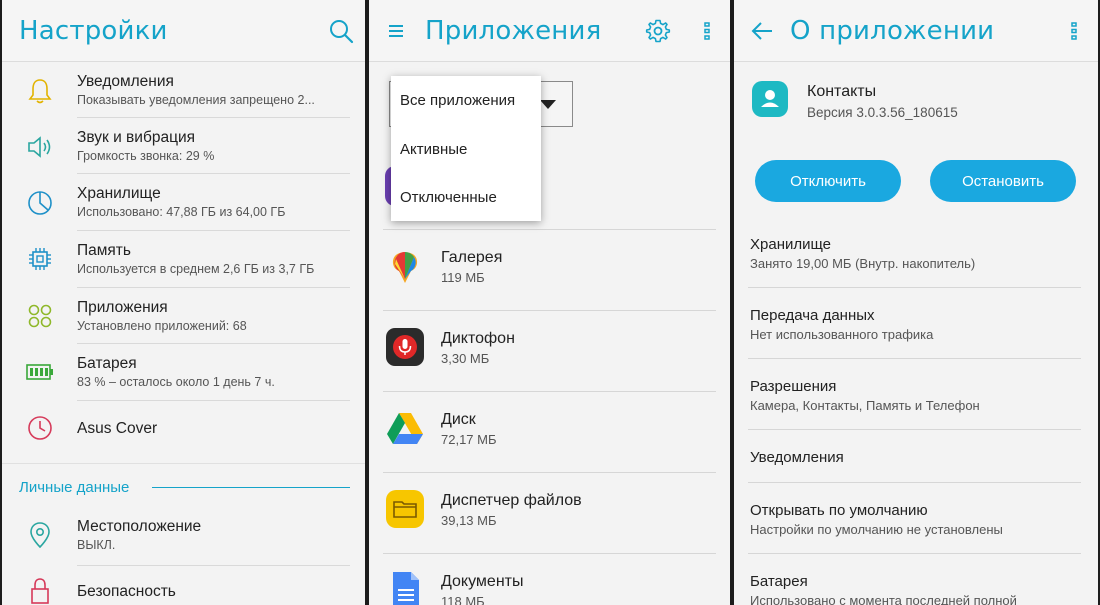  I want to click on app-list-item-file-manager: Диспетчер файлов 39,13 МБ, so click(549, 513).